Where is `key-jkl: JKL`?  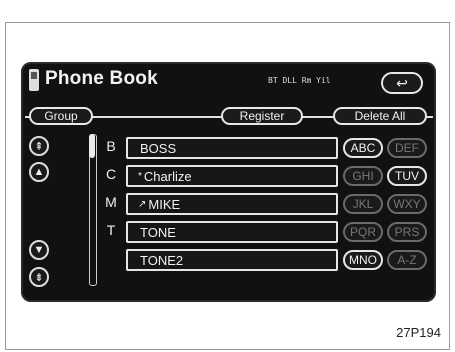
key-jkl: JKL is located at coordinates (363, 204).